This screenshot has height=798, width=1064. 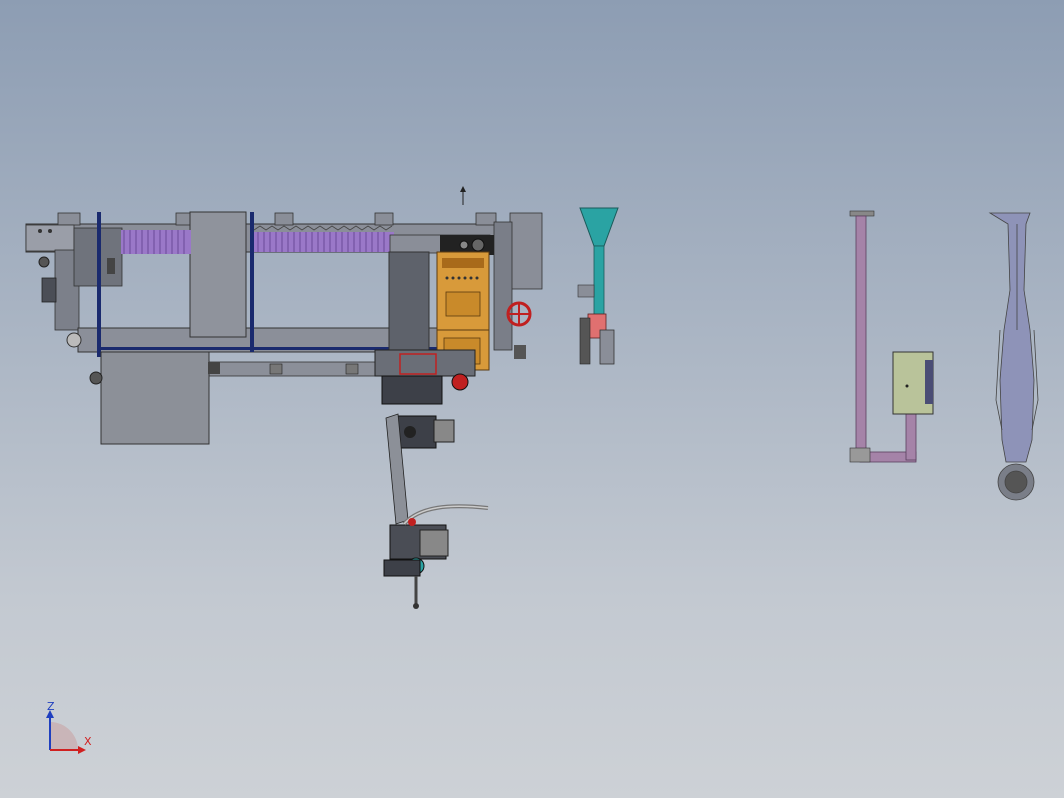 What do you see at coordinates (69, 727) in the screenshot?
I see `orientation-triad: Z X` at bounding box center [69, 727].